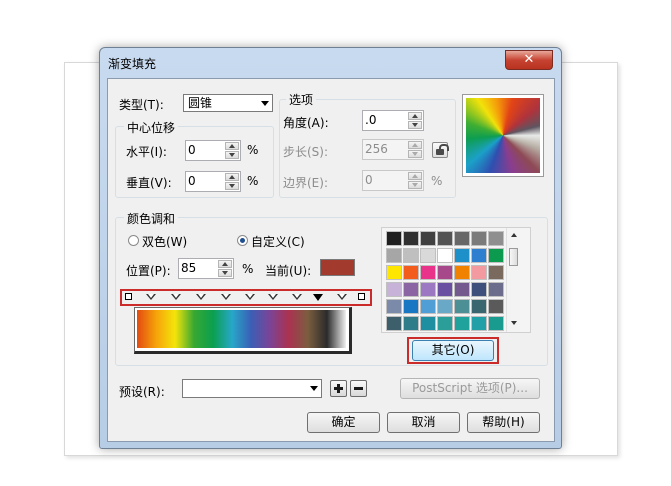 This screenshot has height=486, width=671. What do you see at coordinates (380, 180) in the screenshot?
I see `edge-input` at bounding box center [380, 180].